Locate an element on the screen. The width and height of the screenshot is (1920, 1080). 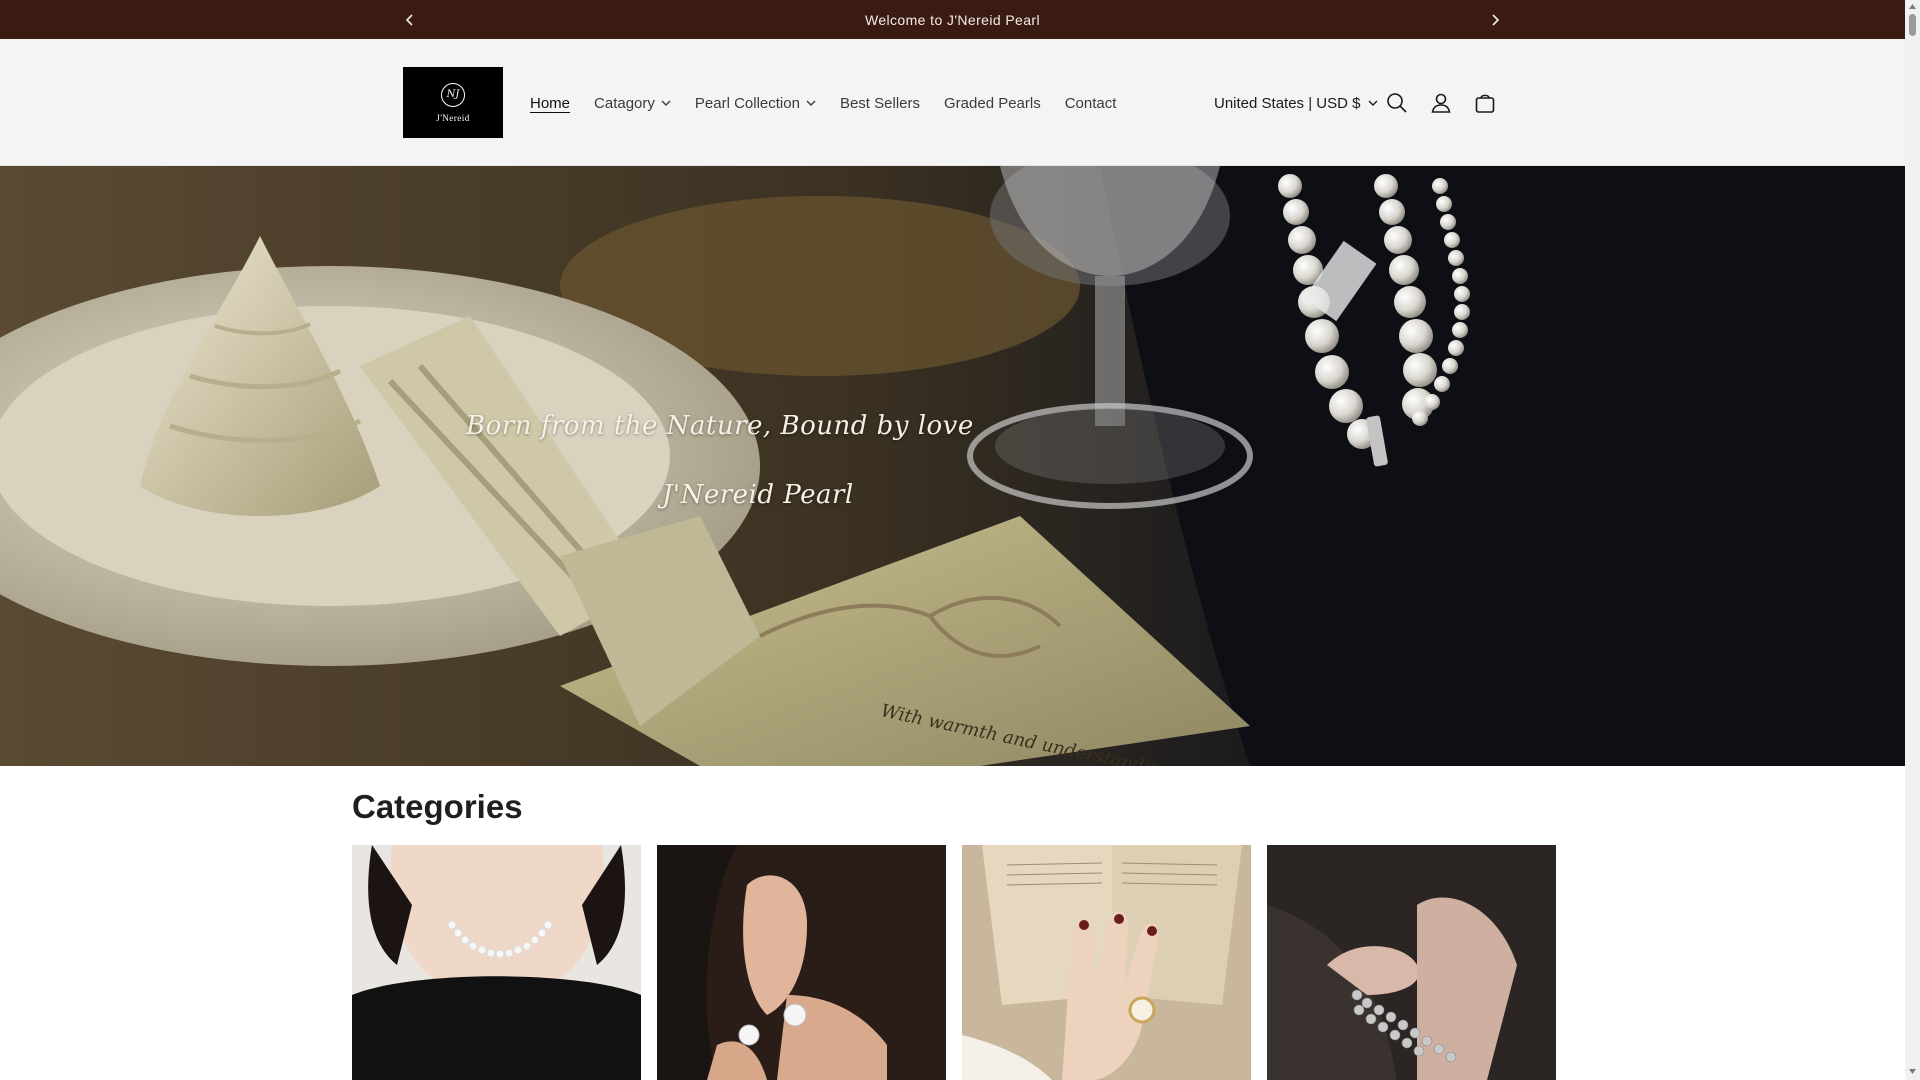
nav-graded-pearls: Graded Pearls is located at coordinates (992, 103).